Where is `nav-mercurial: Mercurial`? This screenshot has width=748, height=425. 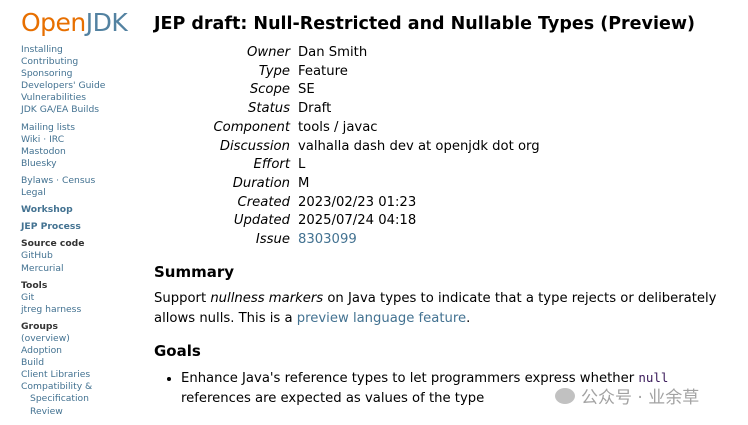 nav-mercurial: Mercurial is located at coordinates (81, 269).